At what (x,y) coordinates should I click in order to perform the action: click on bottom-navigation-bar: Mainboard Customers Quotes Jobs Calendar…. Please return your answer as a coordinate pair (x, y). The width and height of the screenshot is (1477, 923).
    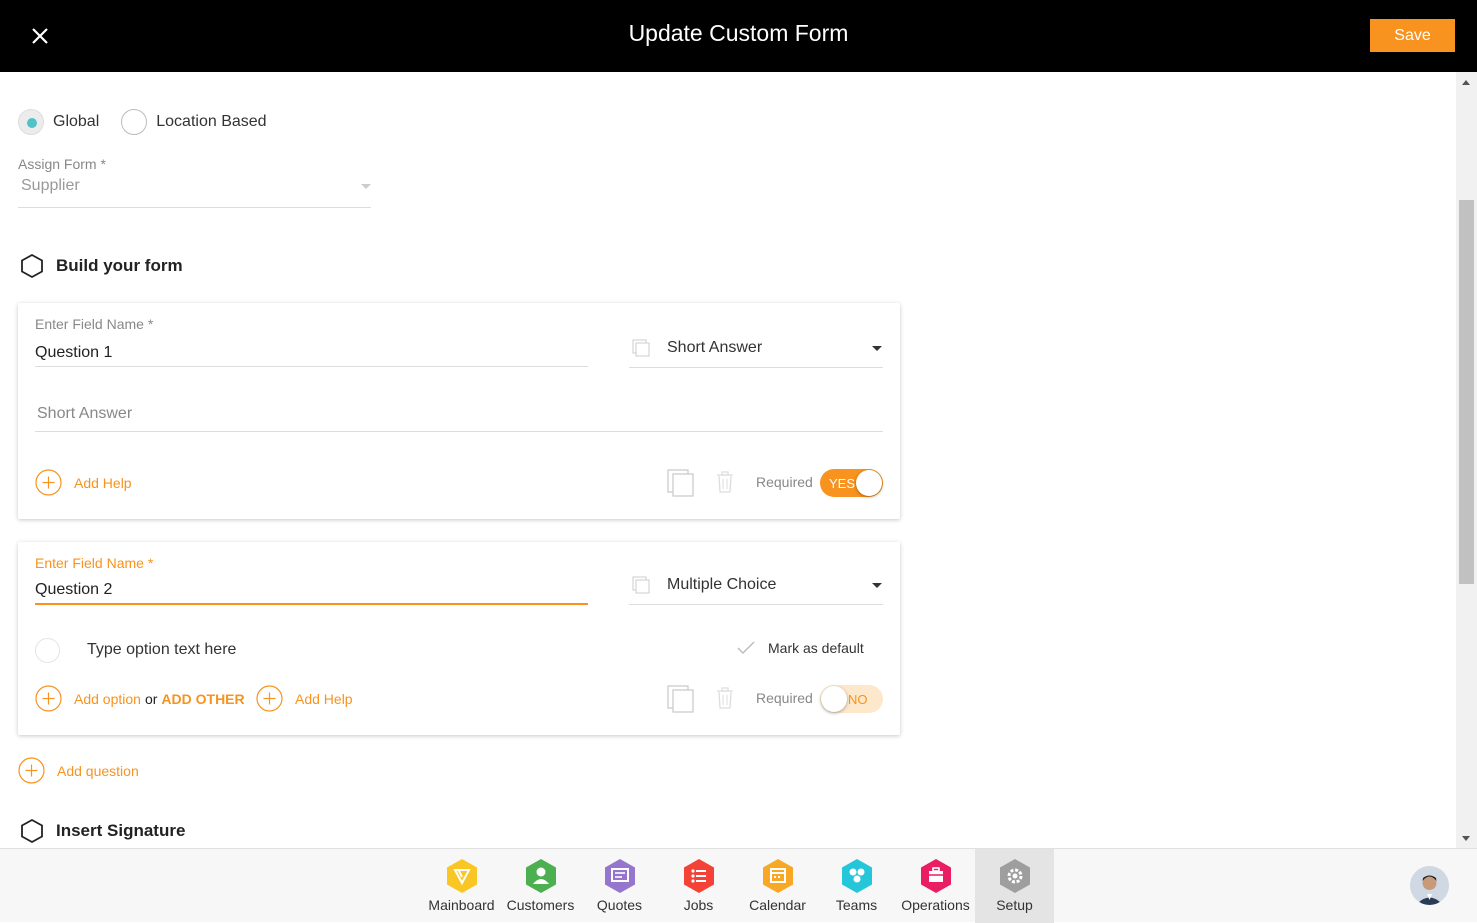
    Looking at the image, I should click on (738, 885).